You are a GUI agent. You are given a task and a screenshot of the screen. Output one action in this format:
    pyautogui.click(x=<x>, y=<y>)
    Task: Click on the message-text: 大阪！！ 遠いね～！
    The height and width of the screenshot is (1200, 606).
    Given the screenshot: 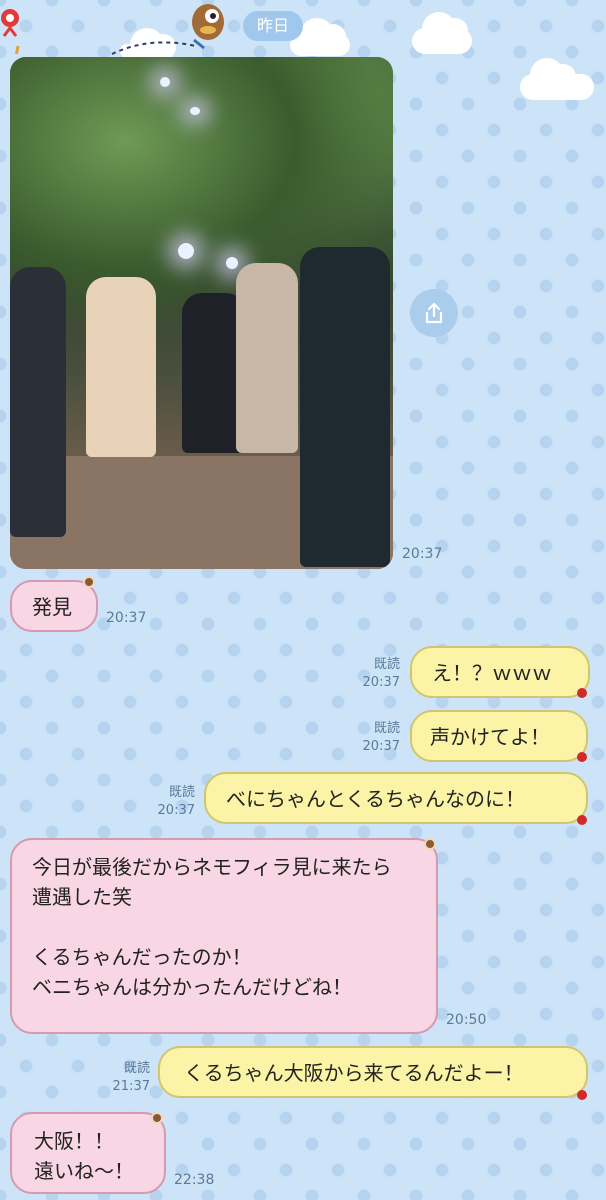 What is the action you would take?
    pyautogui.click(x=84, y=1156)
    